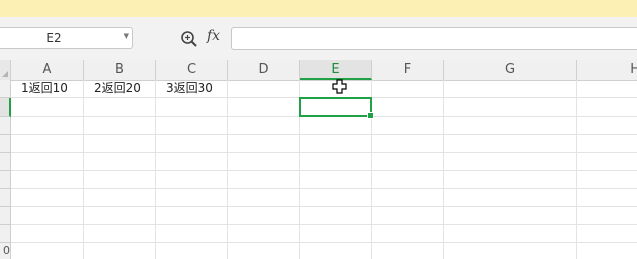  What do you see at coordinates (47, 89) in the screenshot?
I see `cell-a1: 1返回10` at bounding box center [47, 89].